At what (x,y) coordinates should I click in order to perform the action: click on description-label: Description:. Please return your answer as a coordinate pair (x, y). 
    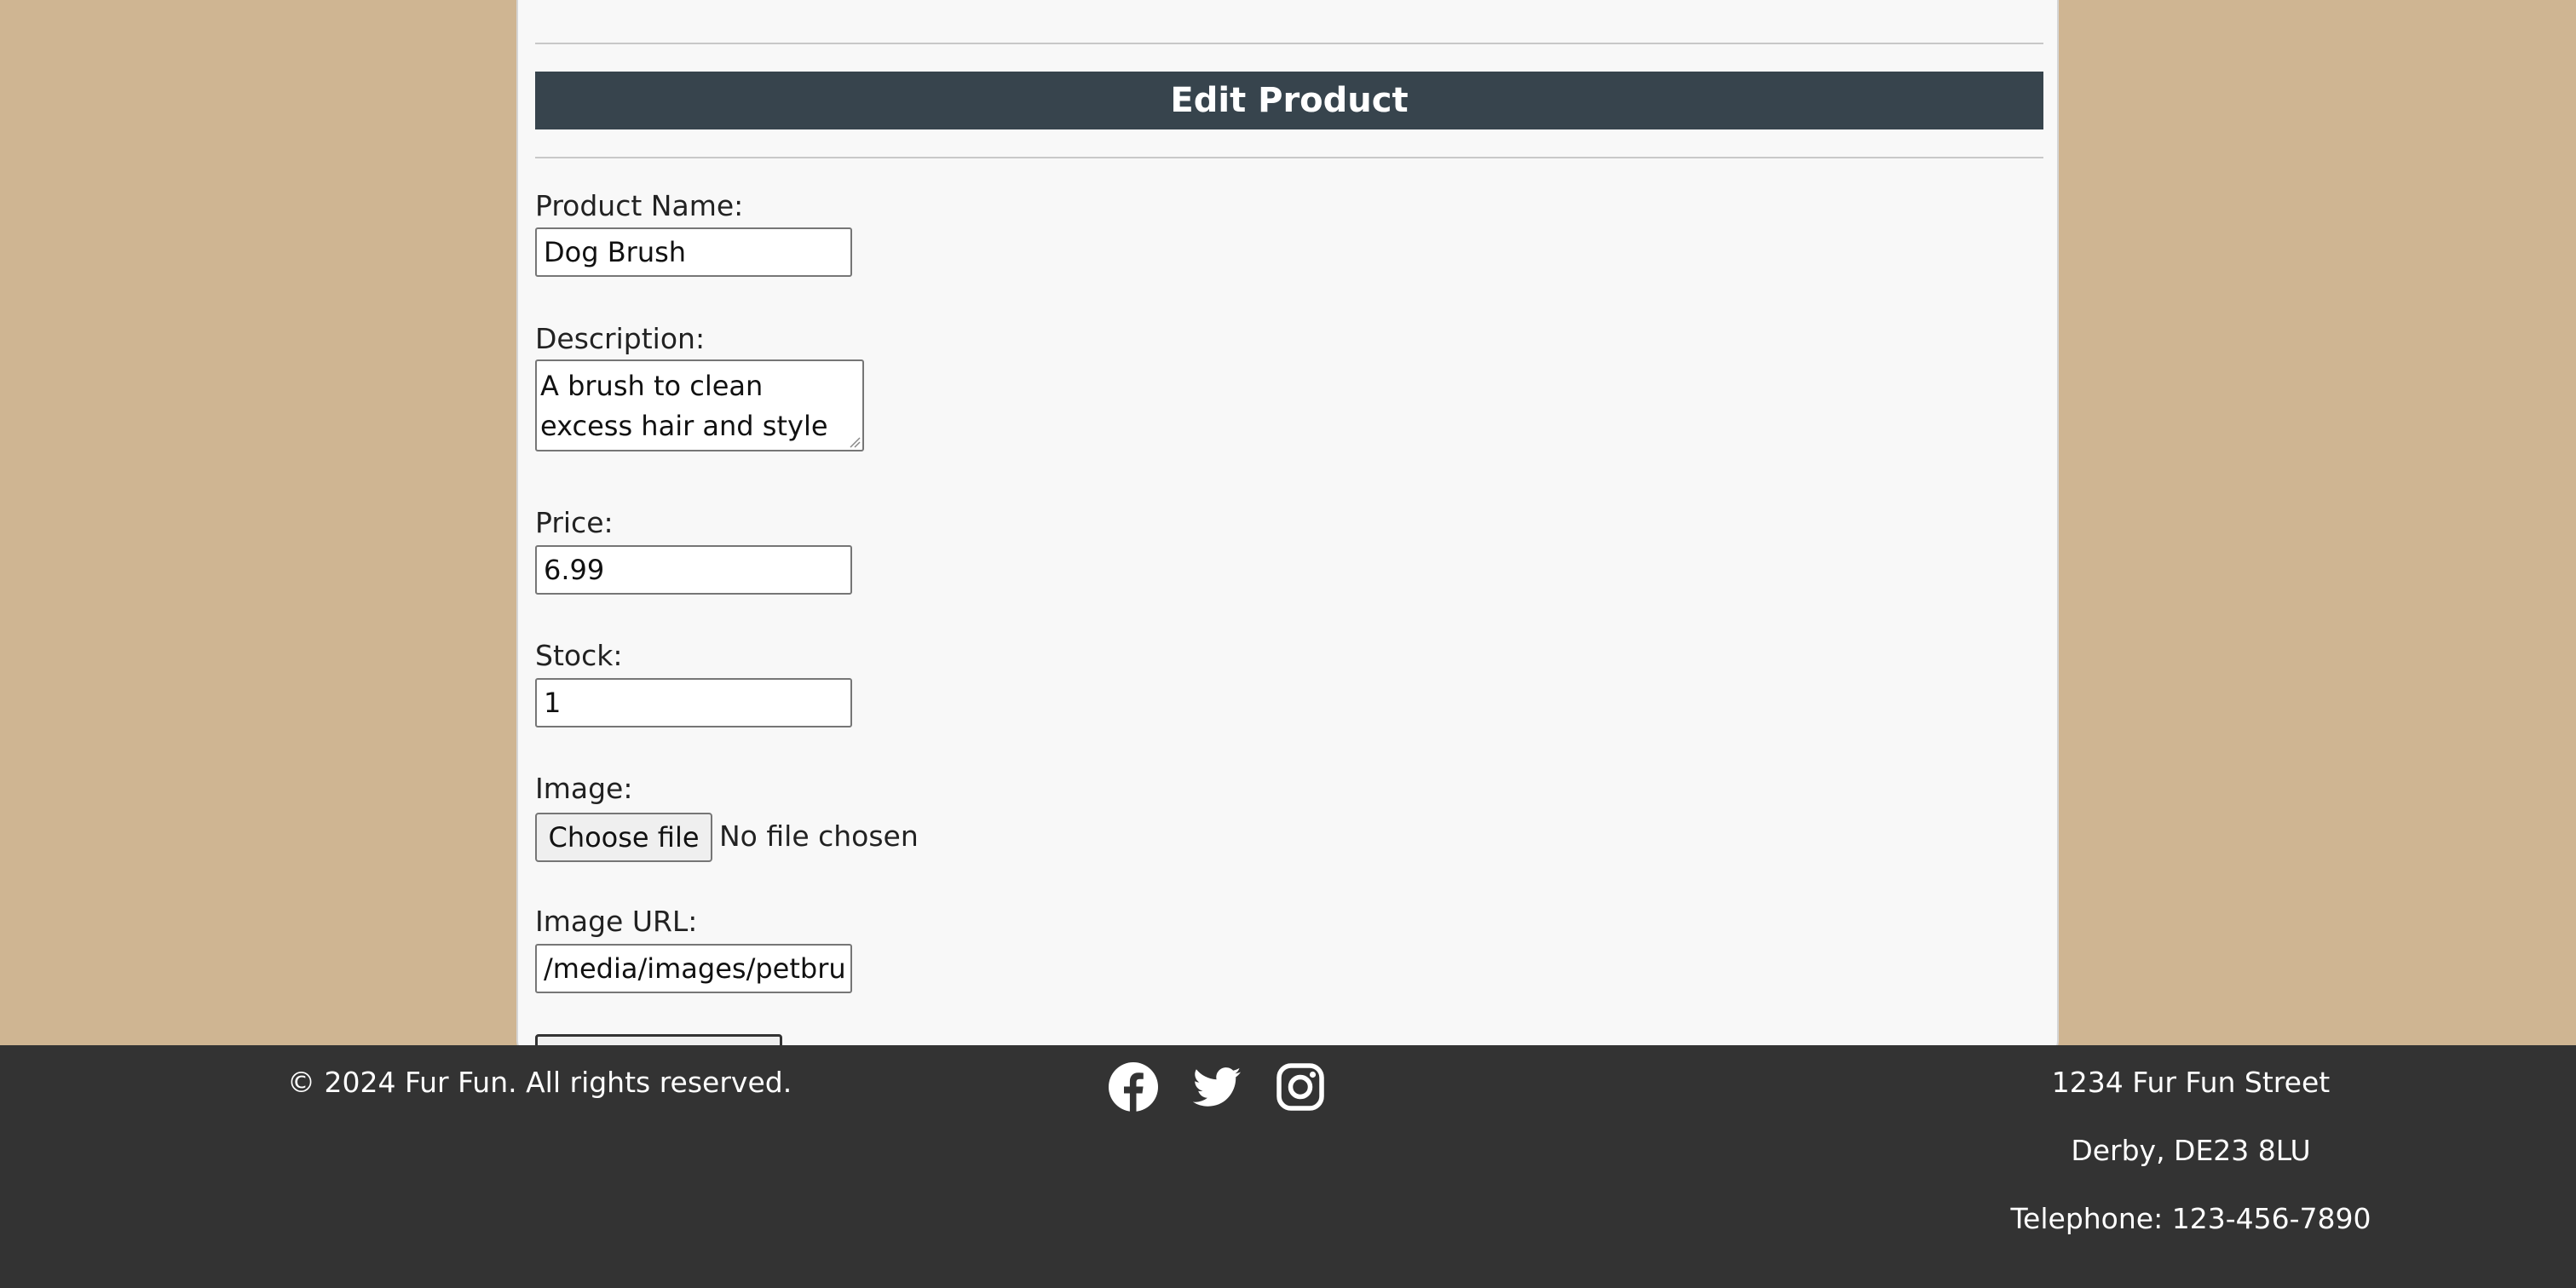
    Looking at the image, I should click on (620, 339).